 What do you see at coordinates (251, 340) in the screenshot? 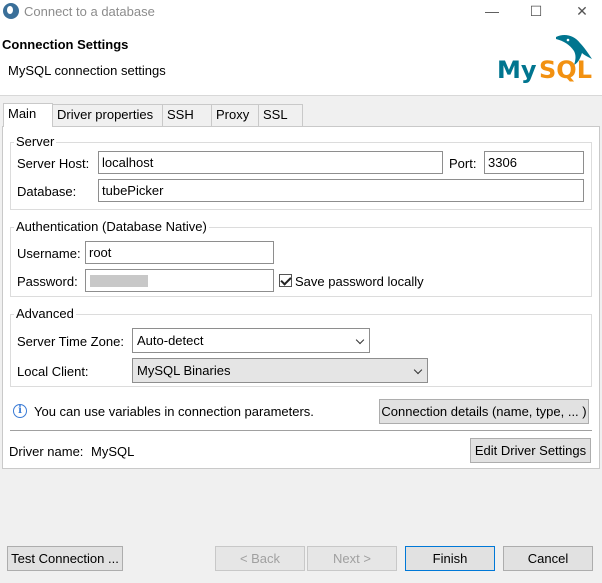
I see `server-time-zone-select: Auto-detect` at bounding box center [251, 340].